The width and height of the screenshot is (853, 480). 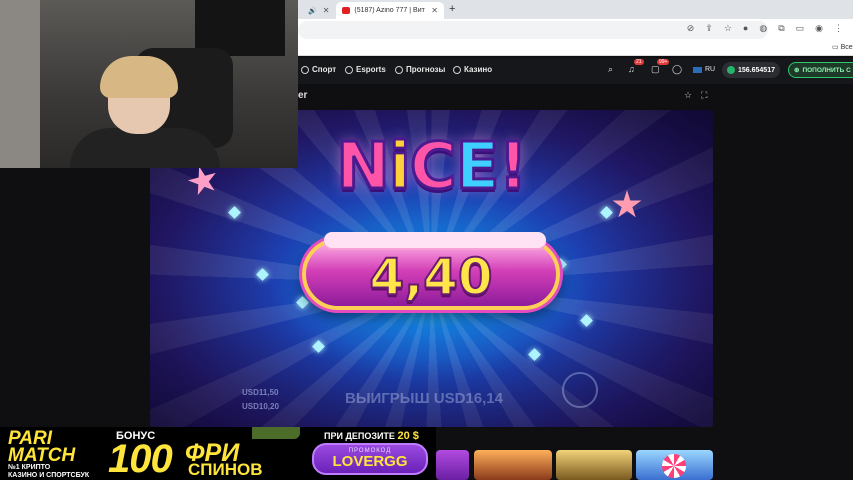 I want to click on underlay-win-text: ВЫИГРЫШ USD16,14, so click(x=424, y=398).